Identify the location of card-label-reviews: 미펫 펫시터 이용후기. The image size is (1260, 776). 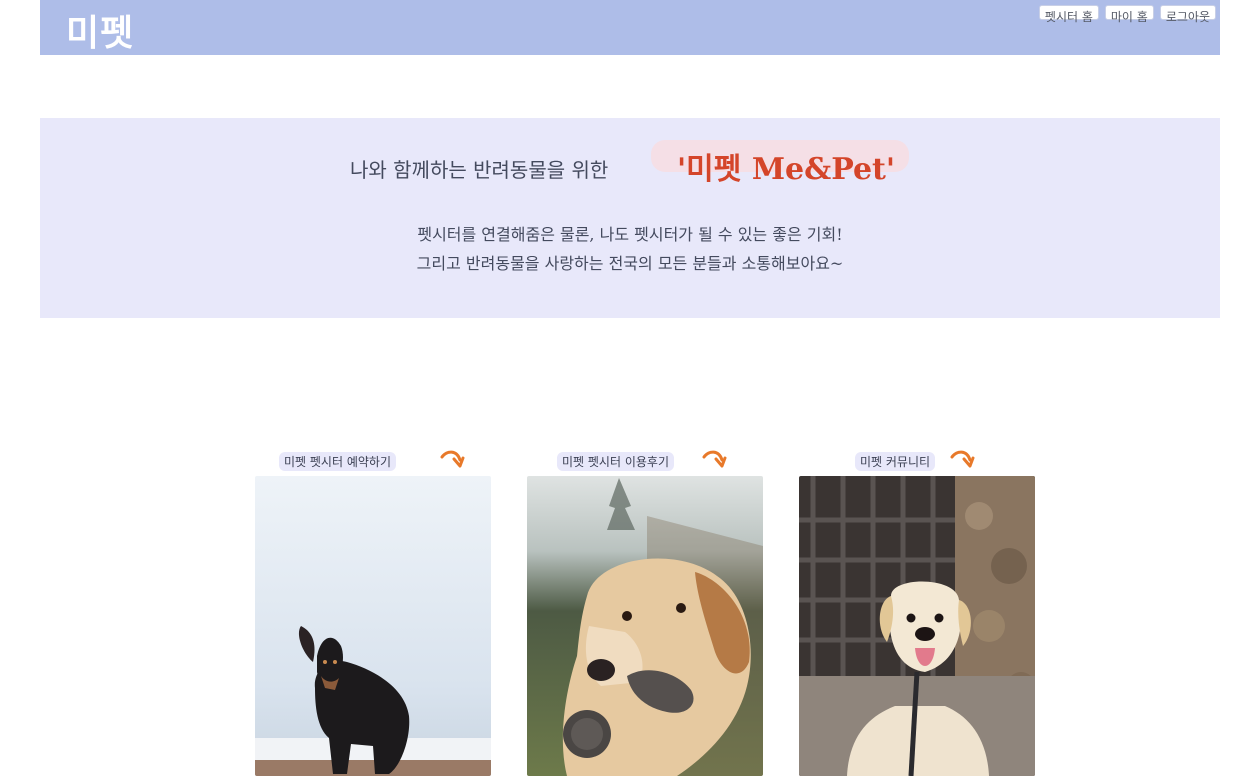
(615, 461).